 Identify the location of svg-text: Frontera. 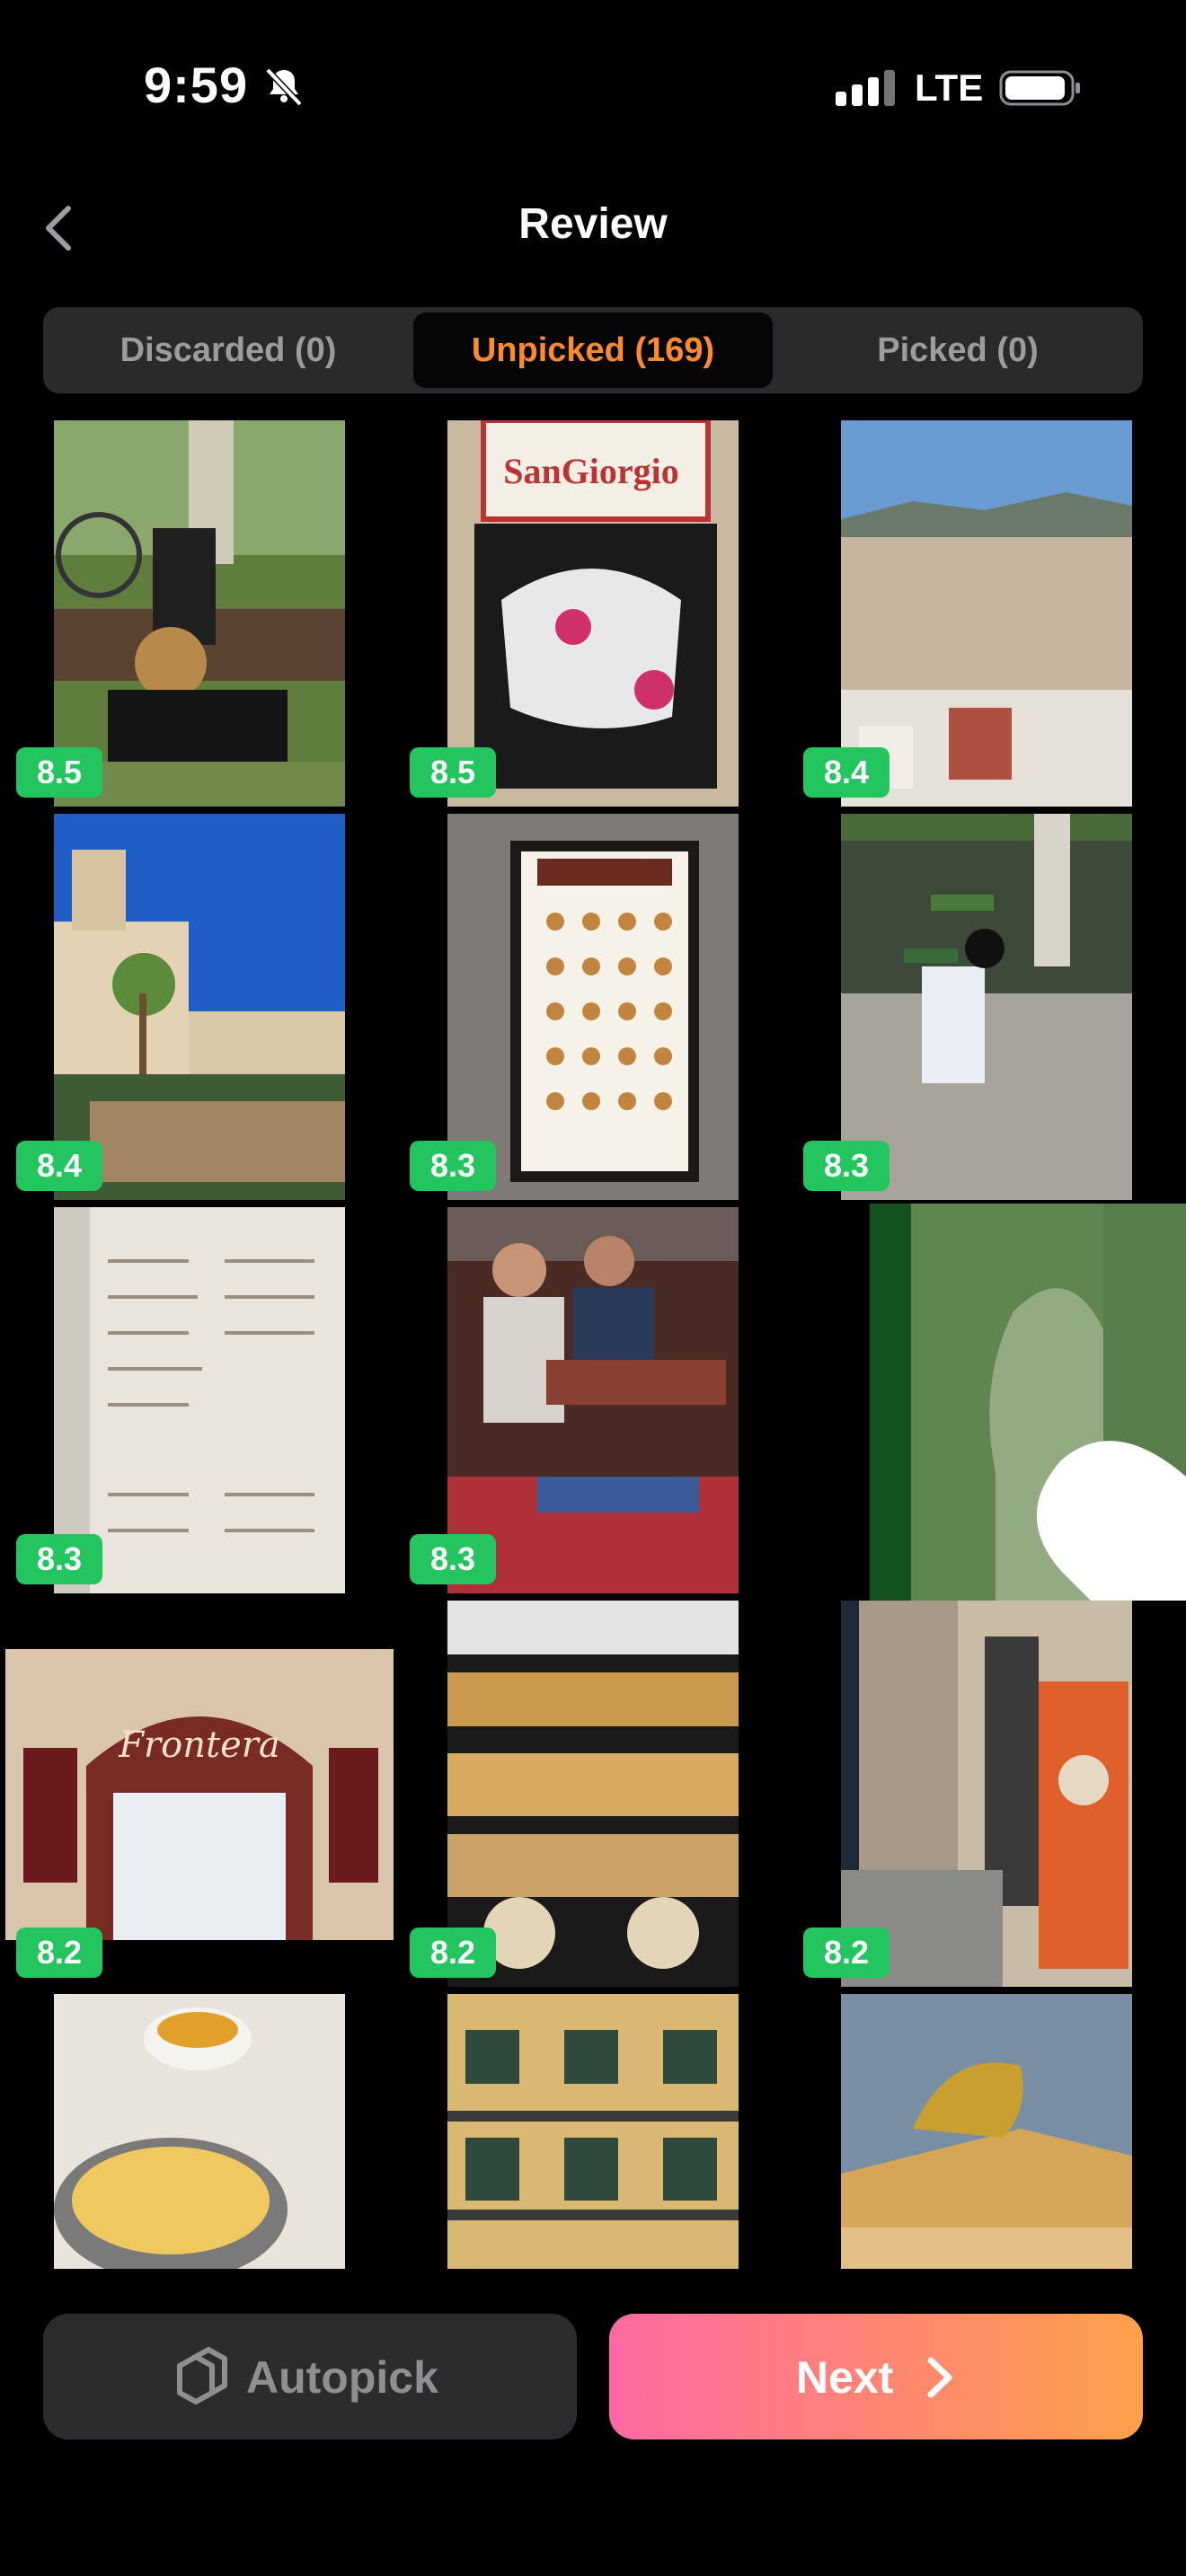
(198, 1745).